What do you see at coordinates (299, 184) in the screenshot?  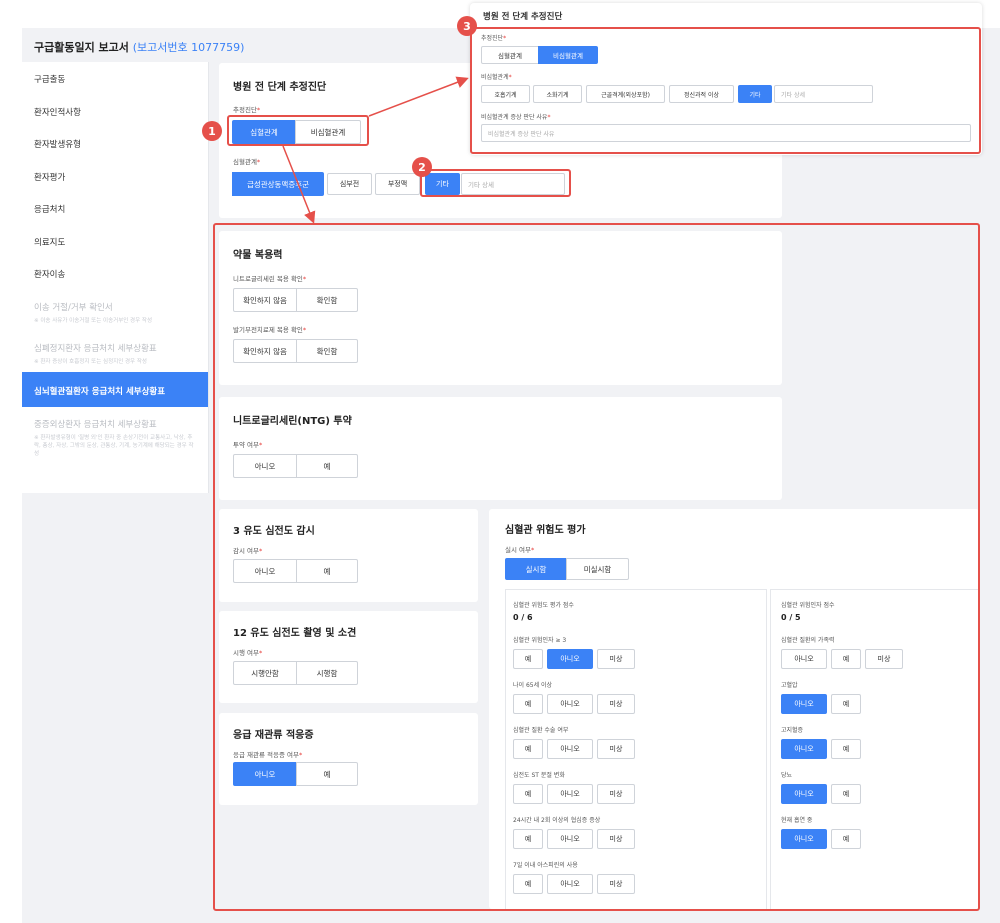 I see `arrow-to-section` at bounding box center [299, 184].